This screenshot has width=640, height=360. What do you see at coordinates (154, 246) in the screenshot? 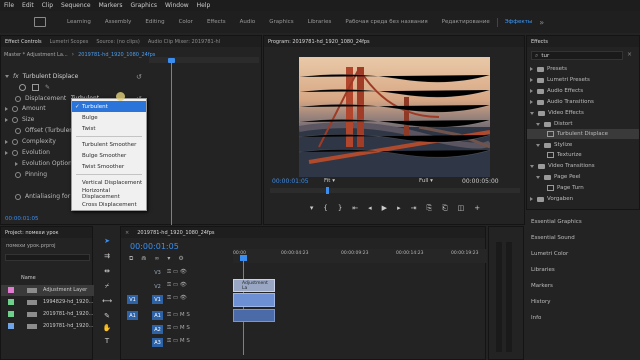
I see `timeline-timecode: 00:00:01:05` at bounding box center [154, 246].